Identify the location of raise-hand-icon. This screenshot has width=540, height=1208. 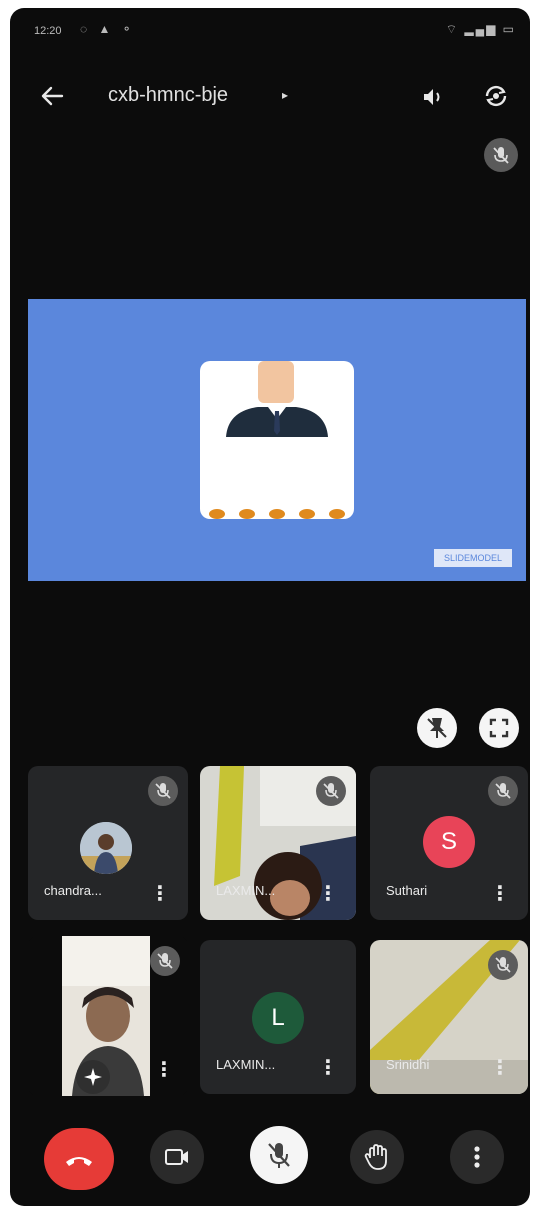
(375, 1157).